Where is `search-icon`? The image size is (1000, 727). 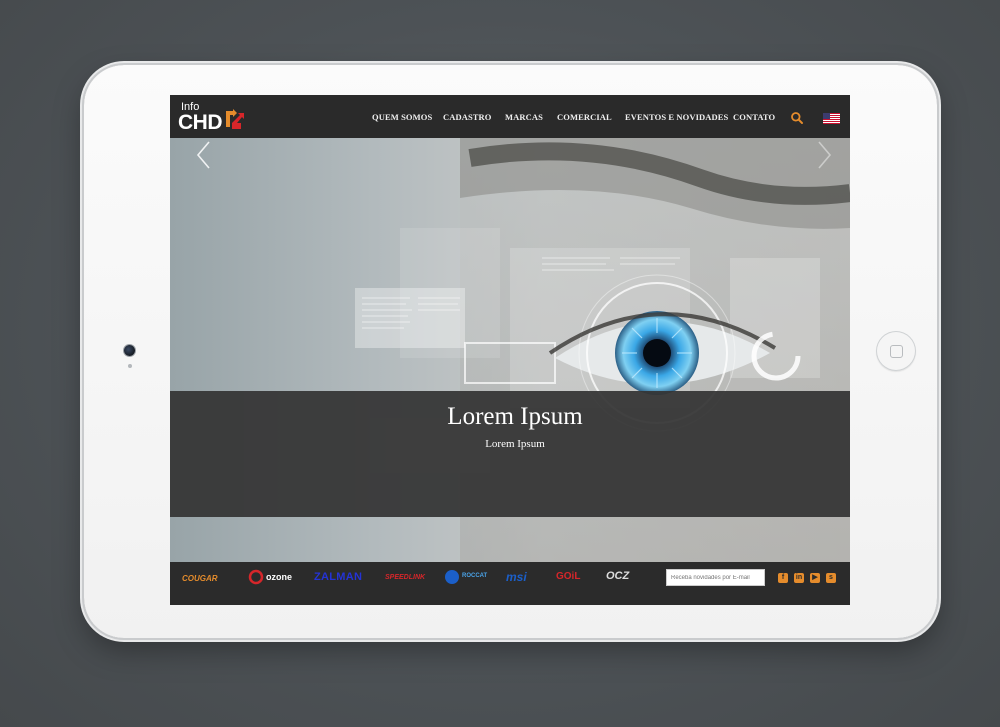
search-icon is located at coordinates (797, 118).